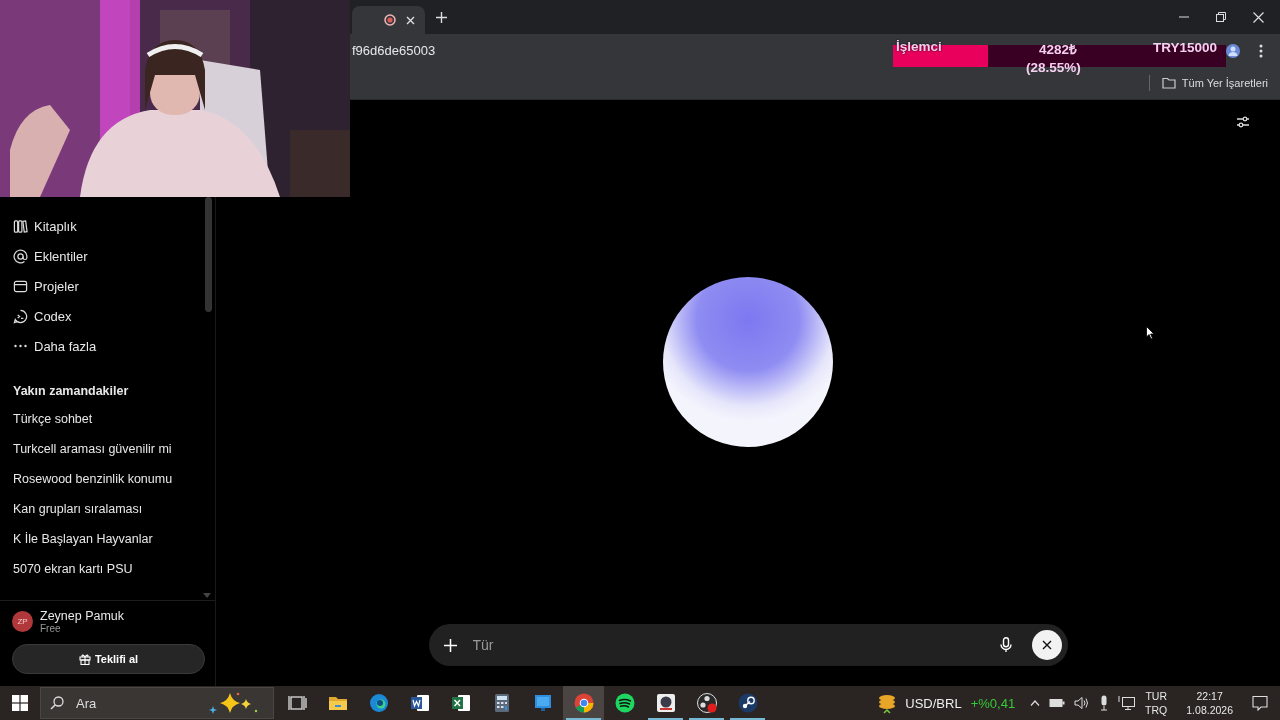 This screenshot has height=720, width=1280. Describe the element at coordinates (1243, 122) in the screenshot. I see `settings-sliders-icon` at that location.